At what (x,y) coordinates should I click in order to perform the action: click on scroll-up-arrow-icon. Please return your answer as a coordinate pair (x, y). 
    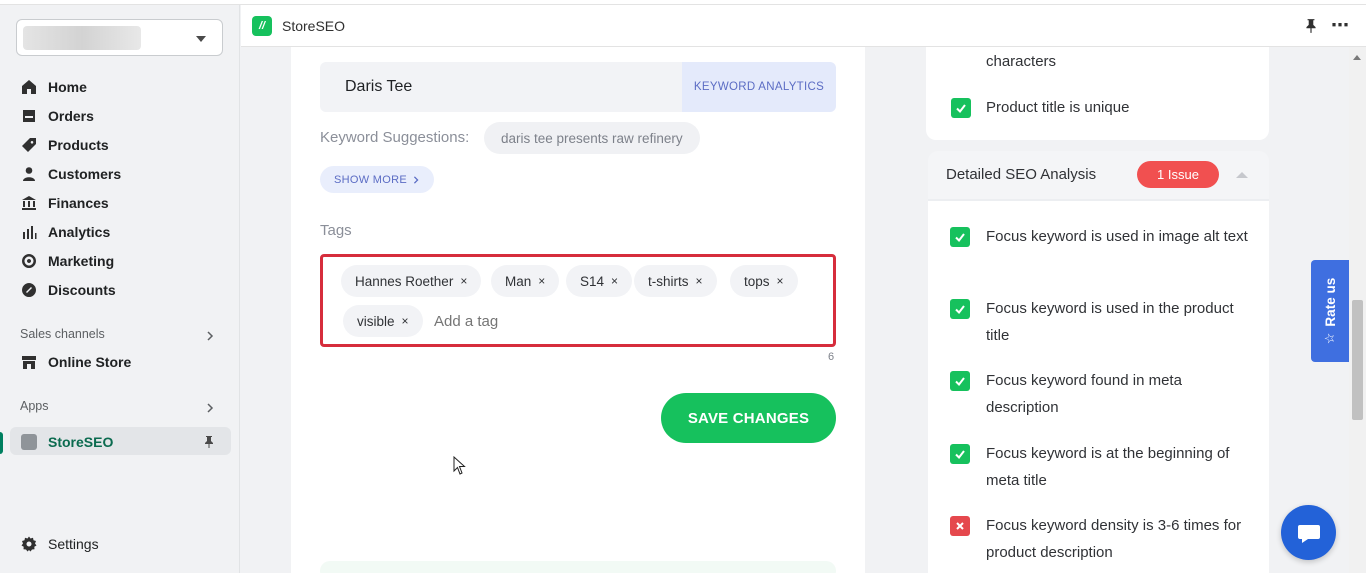
    Looking at the image, I should click on (1357, 57).